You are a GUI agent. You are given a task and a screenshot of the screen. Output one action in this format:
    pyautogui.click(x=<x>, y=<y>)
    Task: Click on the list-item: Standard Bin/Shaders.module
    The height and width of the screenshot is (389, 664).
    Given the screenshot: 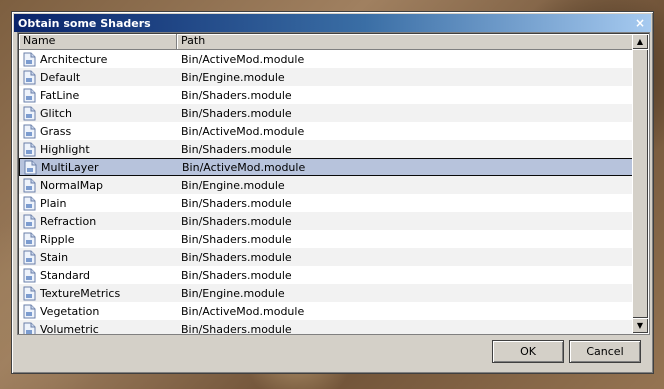 What is the action you would take?
    pyautogui.click(x=326, y=275)
    